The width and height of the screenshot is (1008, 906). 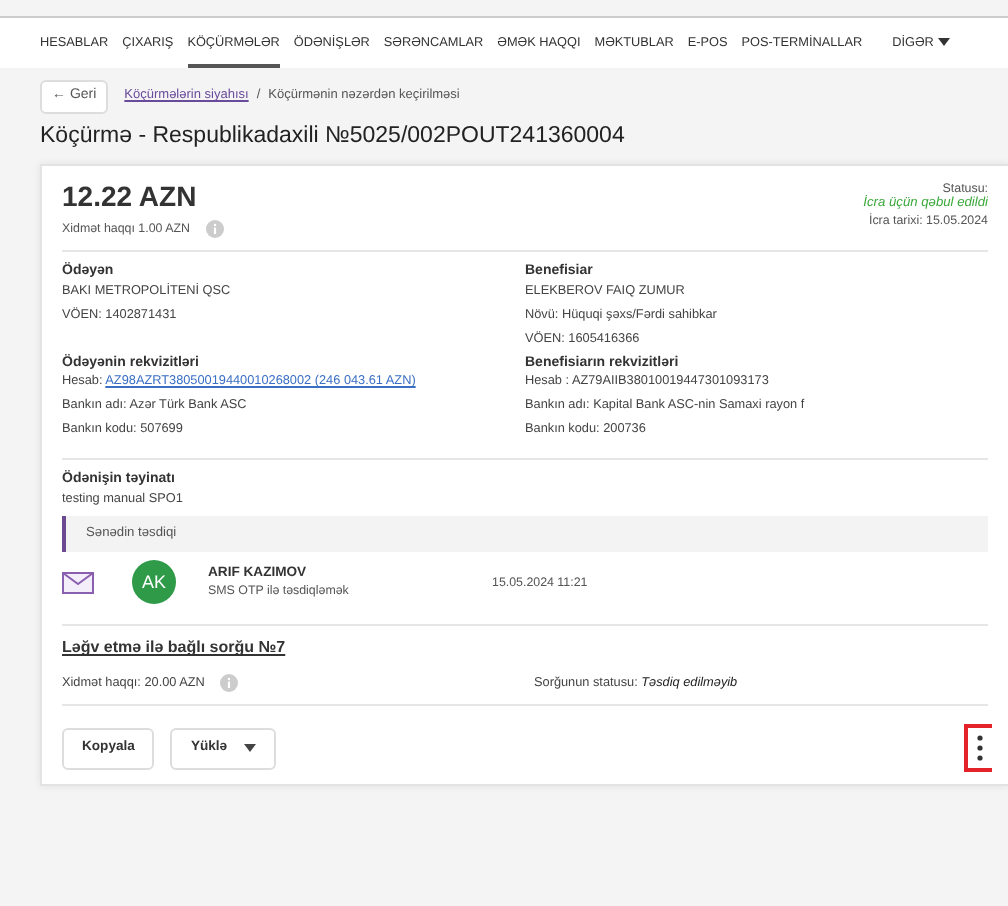 What do you see at coordinates (174, 647) in the screenshot?
I see `cancel-request-link: Ləğv etmə ilə bağlı sorğu №7` at bounding box center [174, 647].